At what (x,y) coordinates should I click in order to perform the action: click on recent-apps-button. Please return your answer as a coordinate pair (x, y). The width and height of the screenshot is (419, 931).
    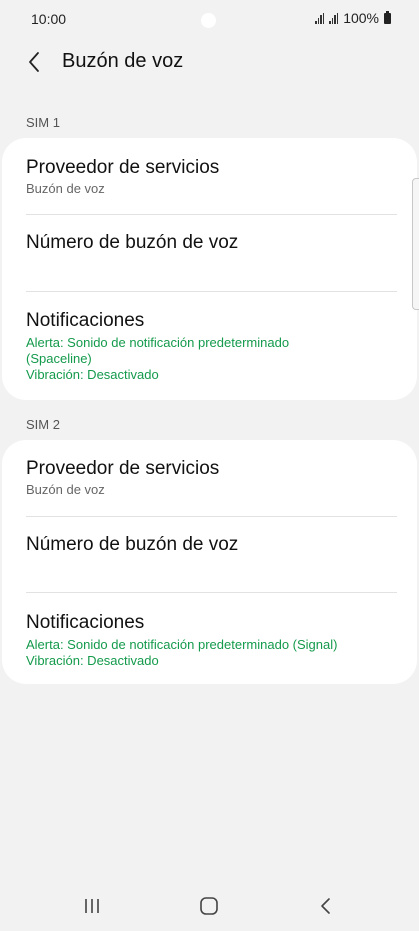
    Looking at the image, I should click on (92, 906).